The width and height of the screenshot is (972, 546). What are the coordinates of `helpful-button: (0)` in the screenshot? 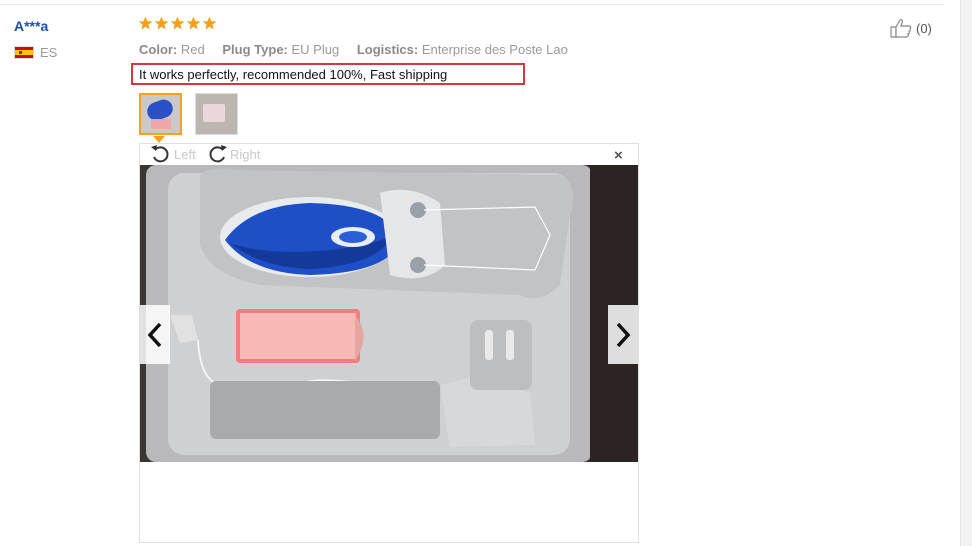 It's located at (910, 28).